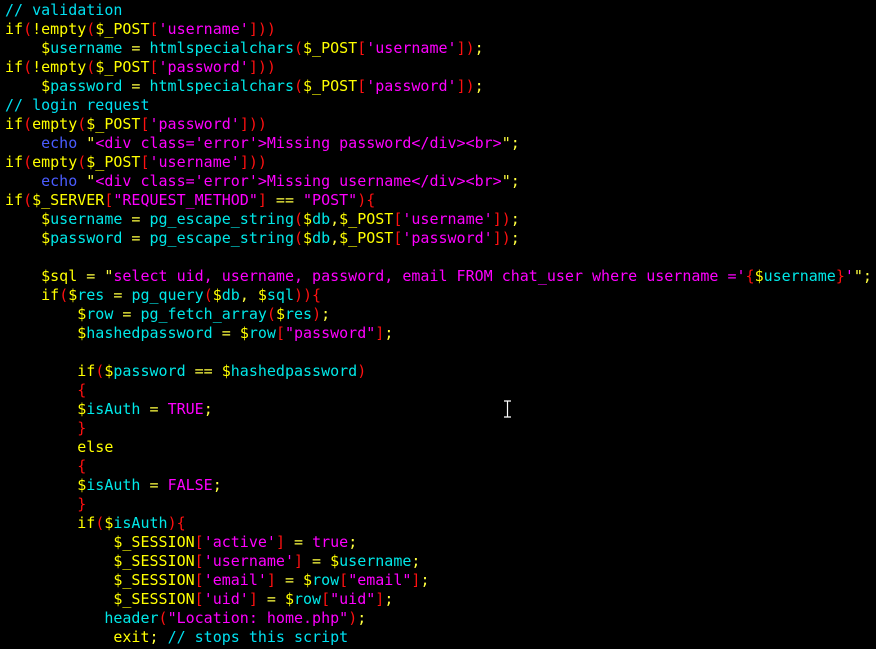 This screenshot has height=649, width=876. I want to click on code-token: header, so click(131, 618).